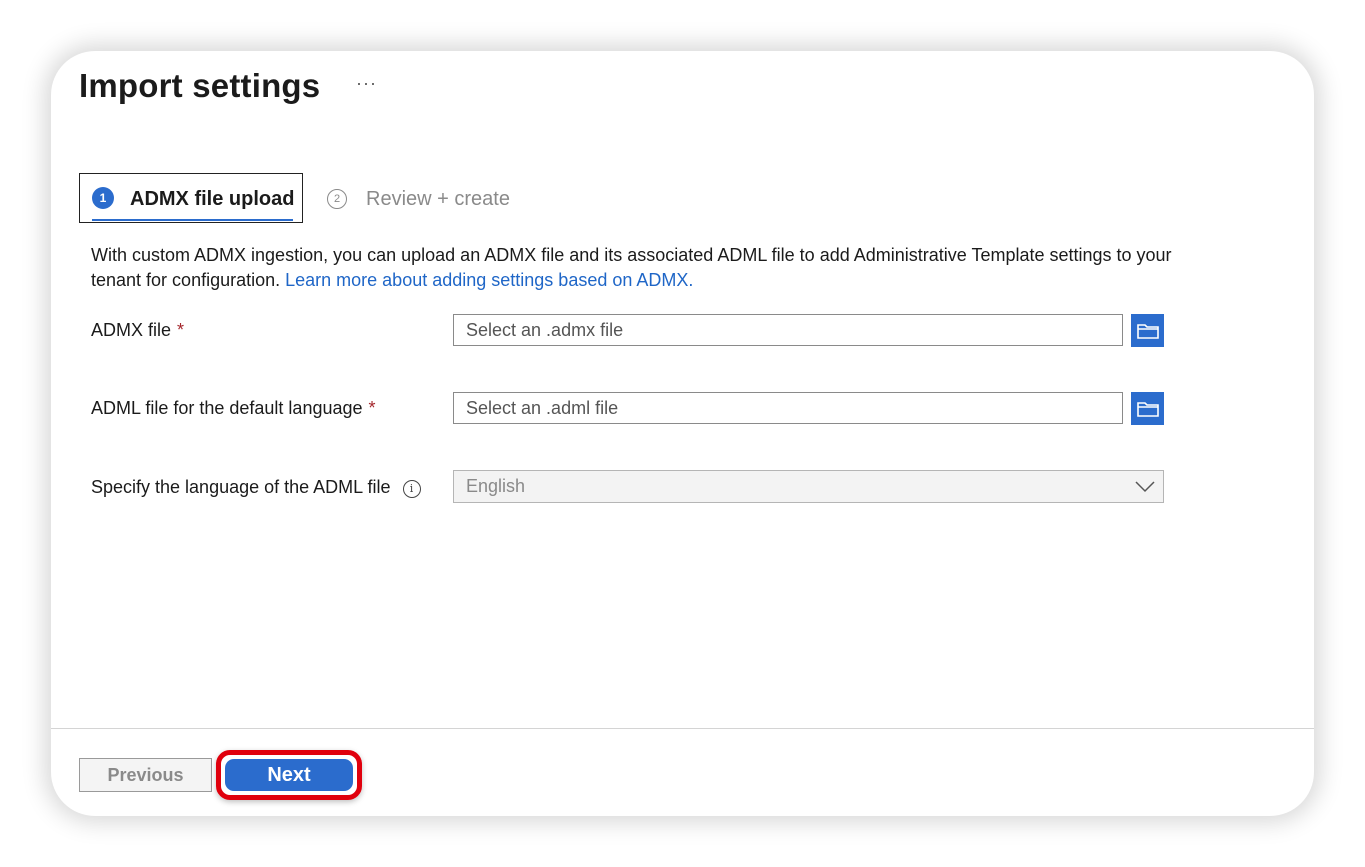 This screenshot has height=867, width=1365. I want to click on tab-admx-file-upload: 1 ADMX file upload, so click(191, 198).